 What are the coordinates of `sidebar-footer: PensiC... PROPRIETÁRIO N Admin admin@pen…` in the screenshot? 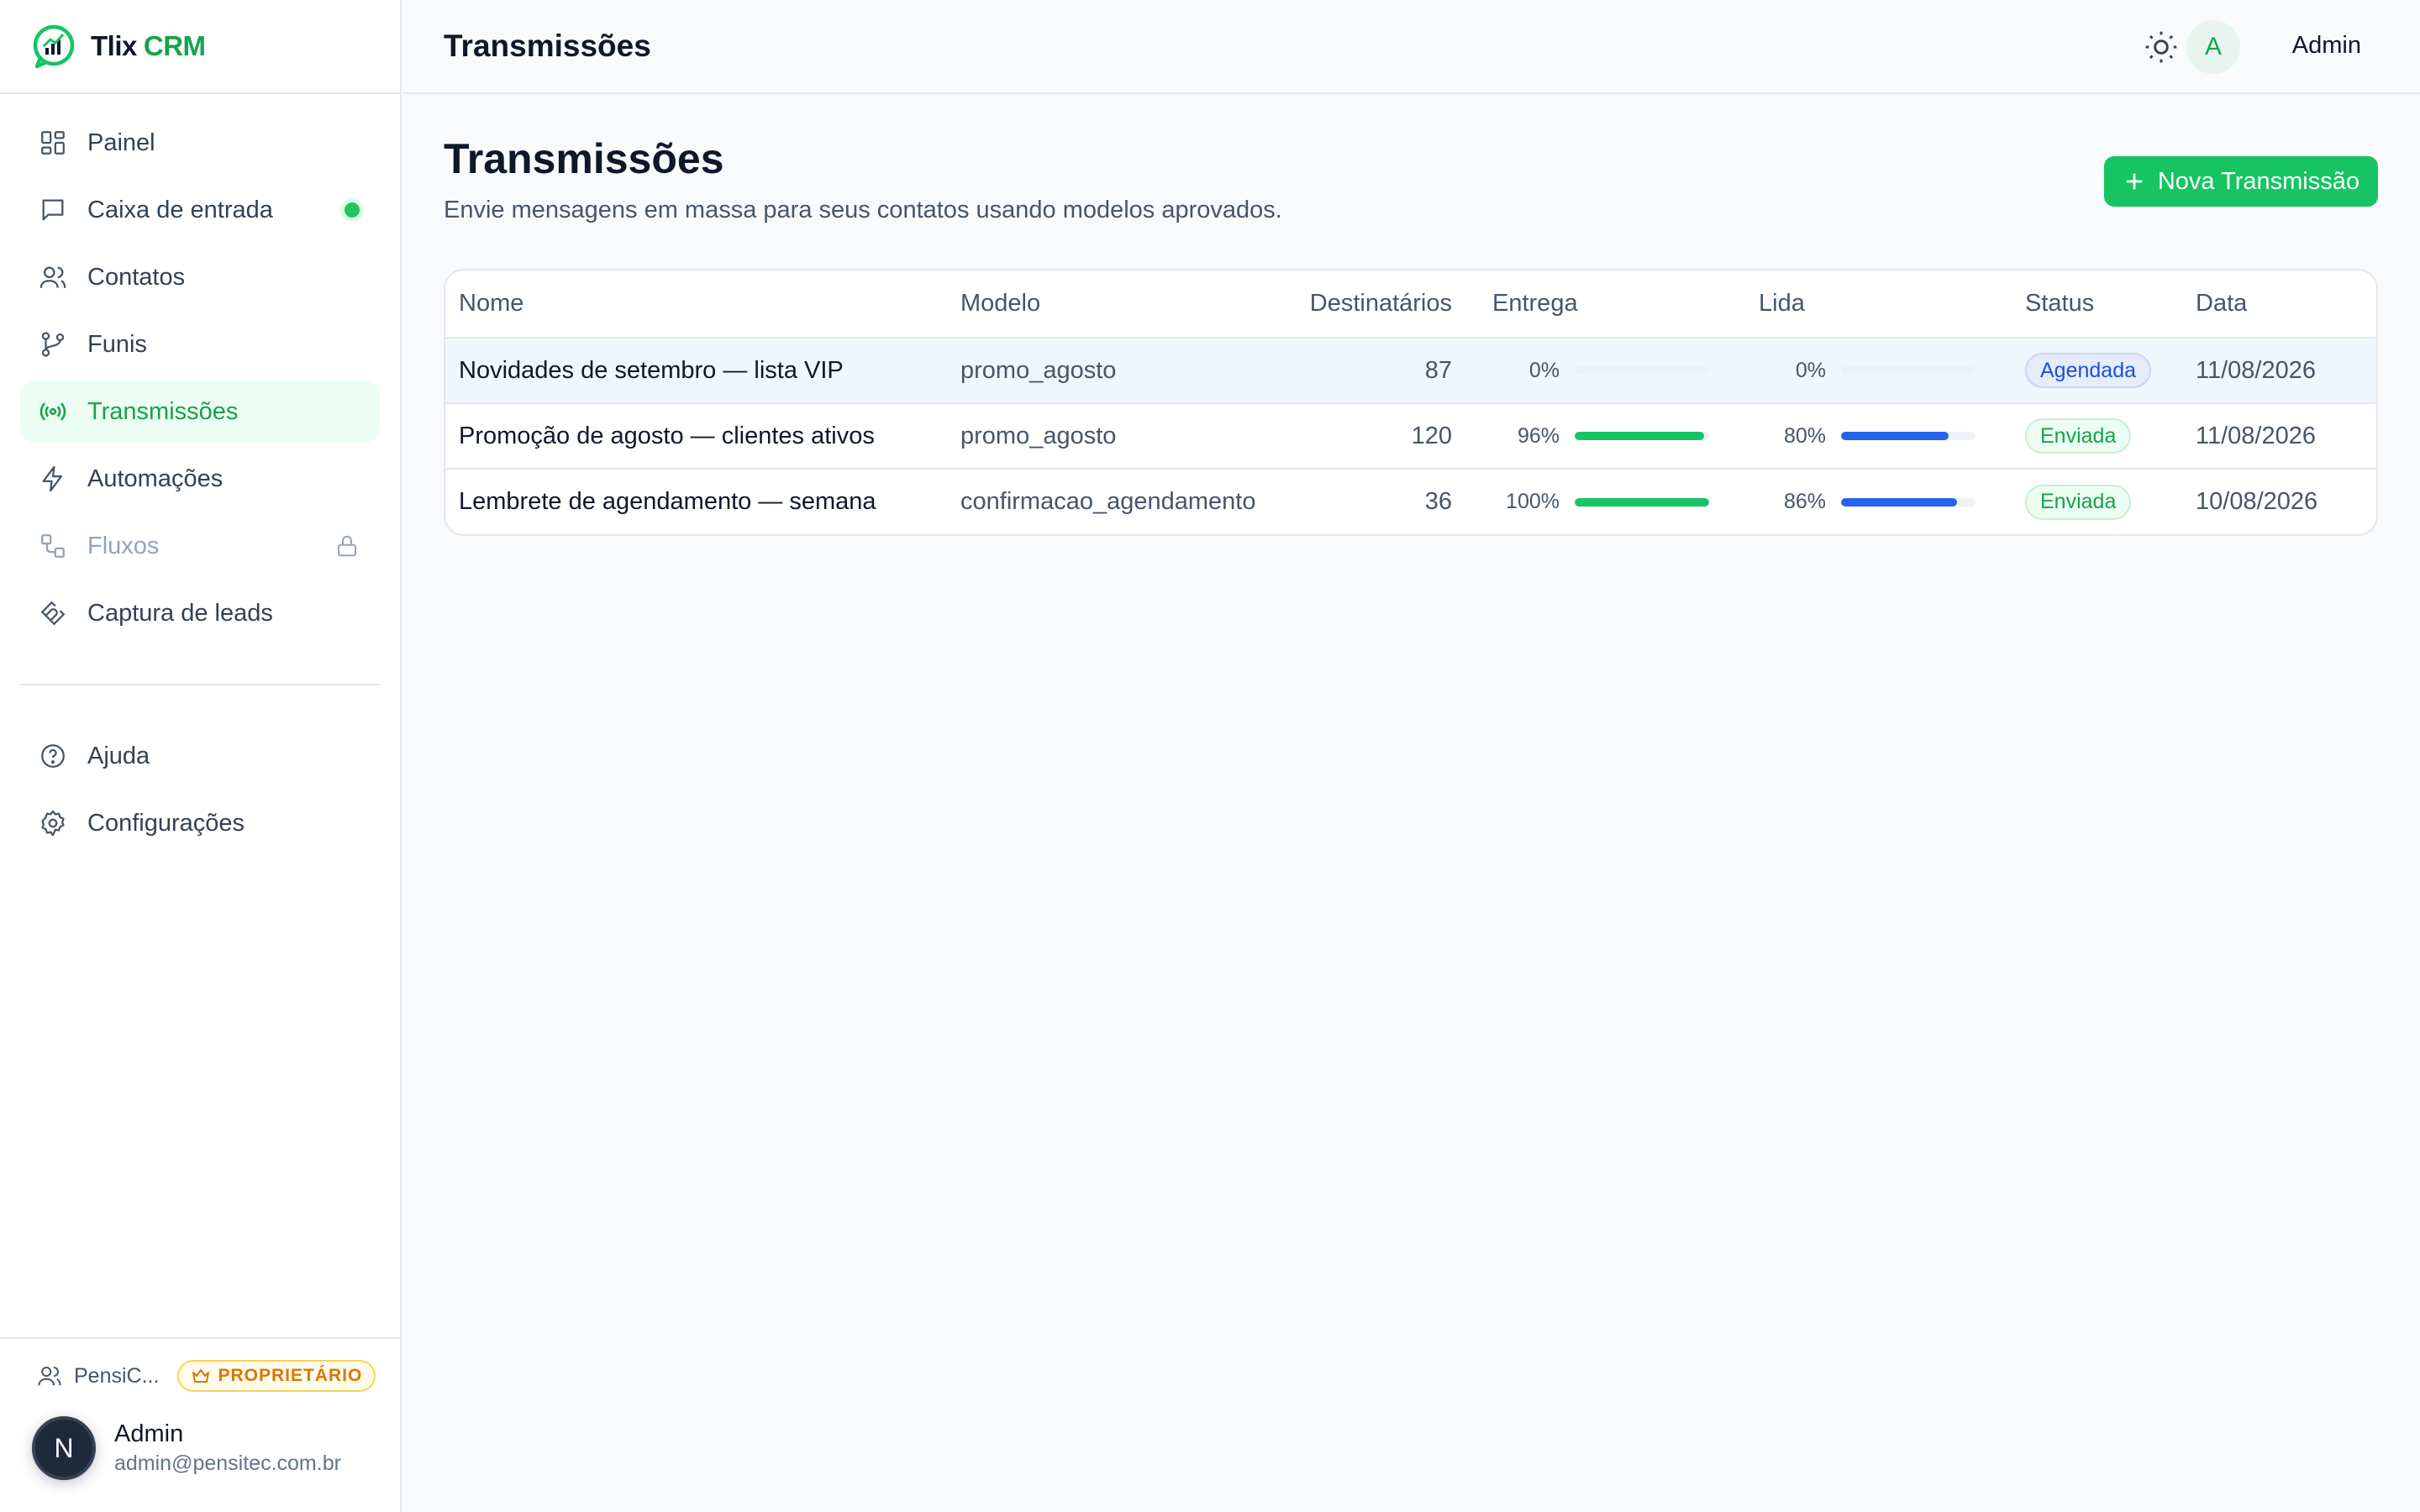 It's located at (200, 1424).